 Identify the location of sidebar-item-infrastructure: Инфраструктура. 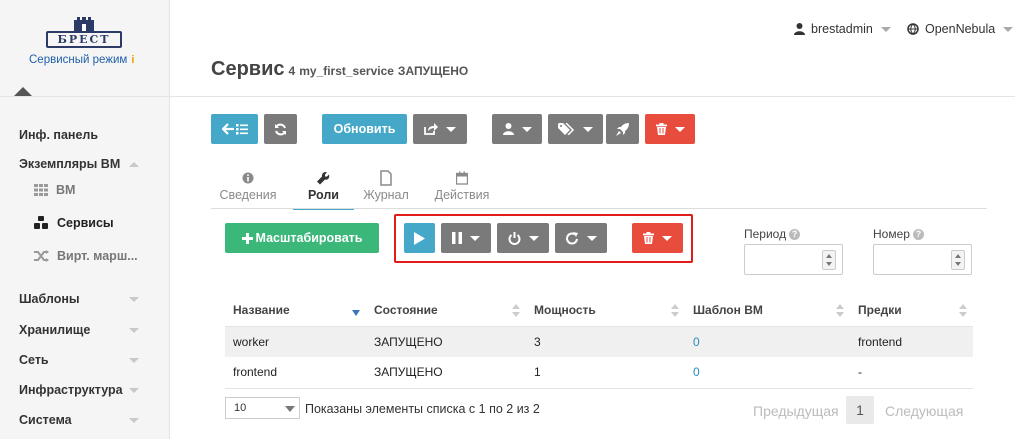
(79, 390).